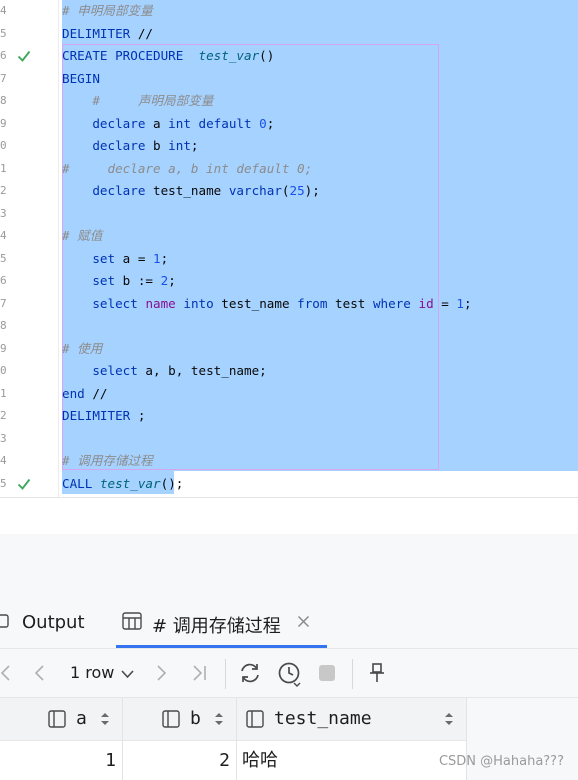  I want to click on code-token: test_name, so click(255, 303).